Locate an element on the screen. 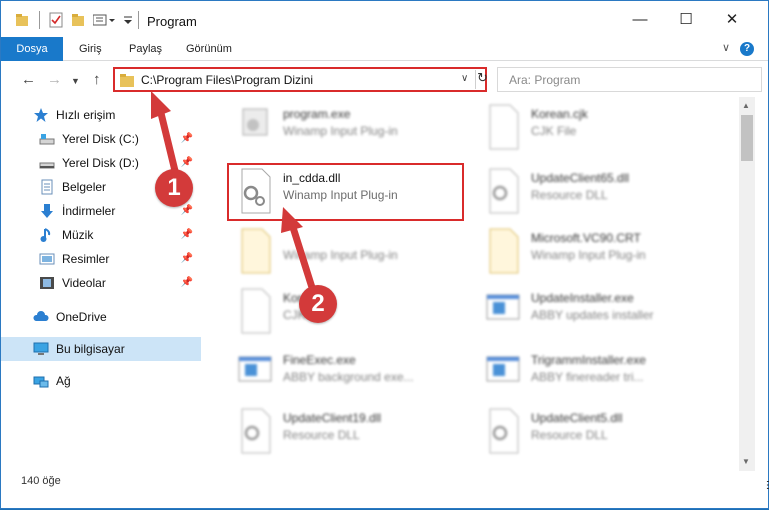 The image size is (769, 510). step-1-callout: 1 is located at coordinates (174, 188).